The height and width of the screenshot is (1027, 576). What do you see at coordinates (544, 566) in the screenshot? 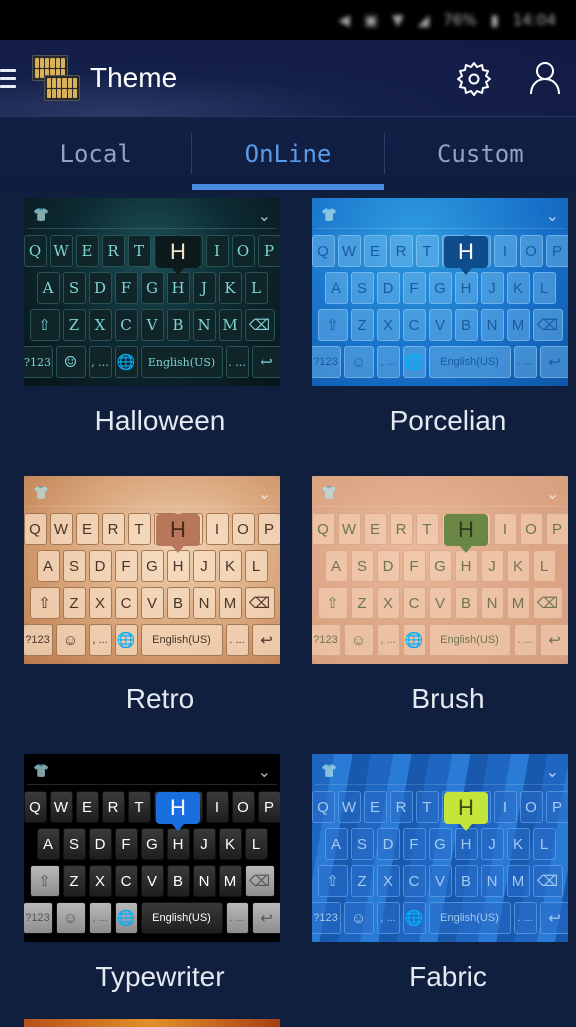
I see `key: L` at bounding box center [544, 566].